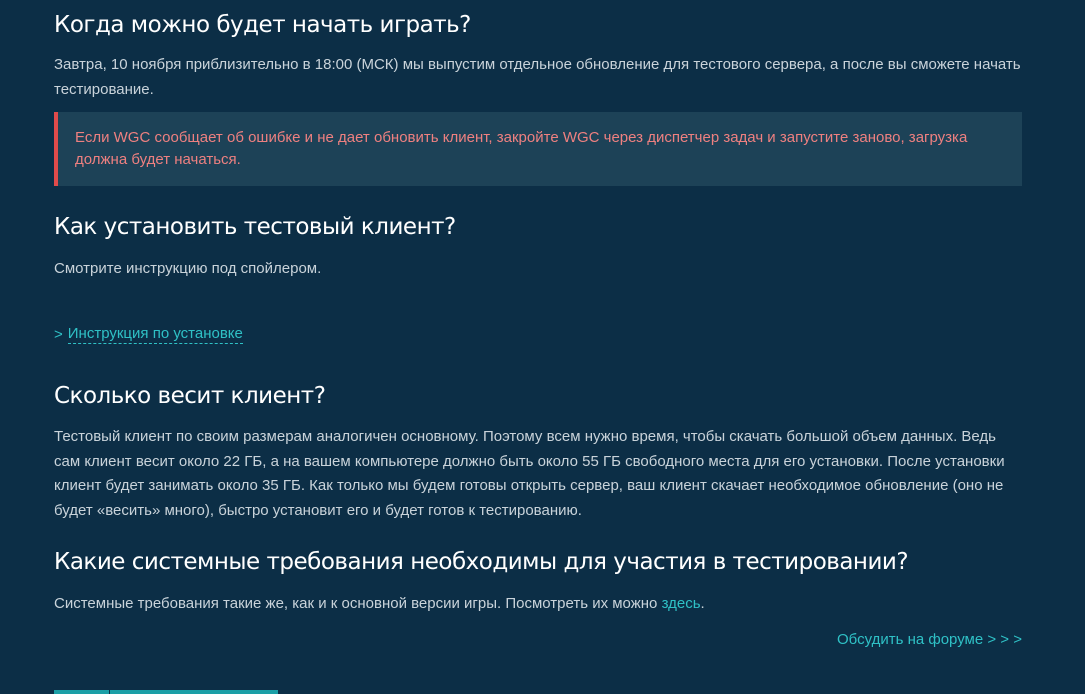 The height and width of the screenshot is (694, 1085). I want to click on requirements-text-after: ., so click(702, 603).